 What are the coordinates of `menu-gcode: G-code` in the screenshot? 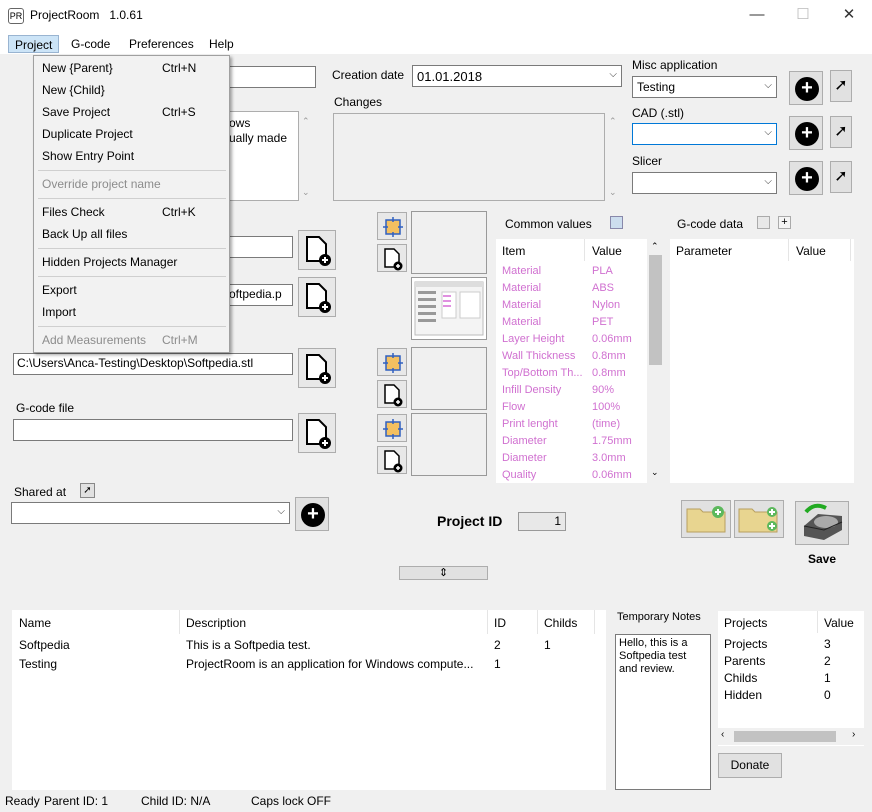 It's located at (90, 44).